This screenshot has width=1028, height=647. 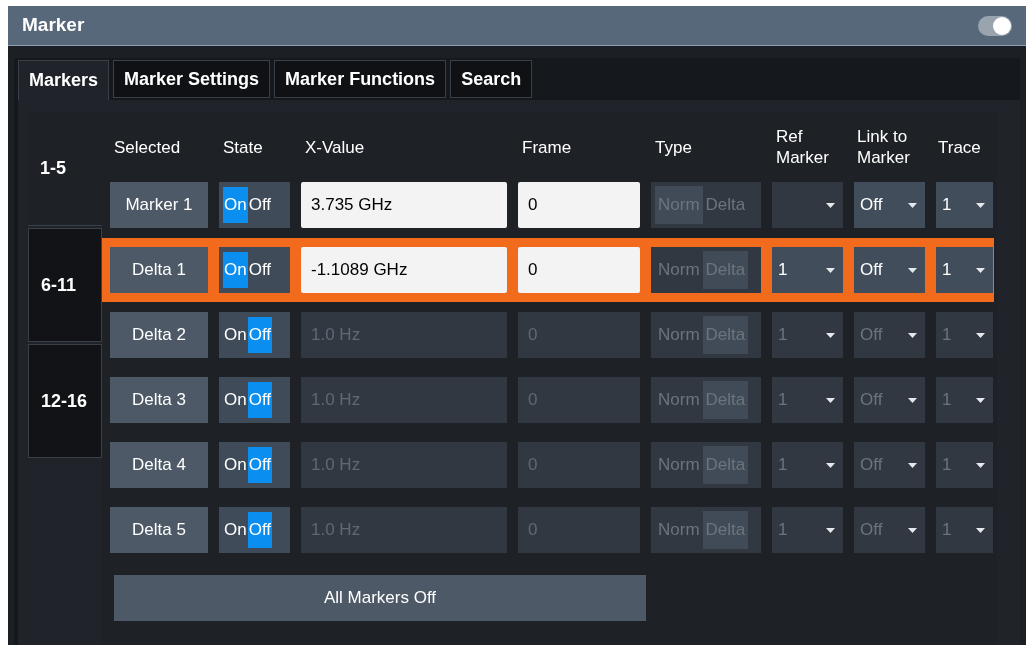 I want to click on column-header: State, so click(x=243, y=147).